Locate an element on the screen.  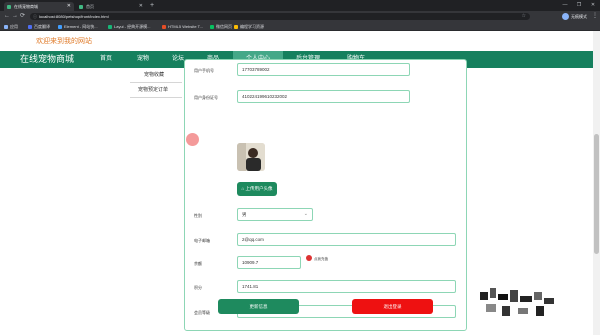
page-scrollbar is located at coordinates (596, 183).